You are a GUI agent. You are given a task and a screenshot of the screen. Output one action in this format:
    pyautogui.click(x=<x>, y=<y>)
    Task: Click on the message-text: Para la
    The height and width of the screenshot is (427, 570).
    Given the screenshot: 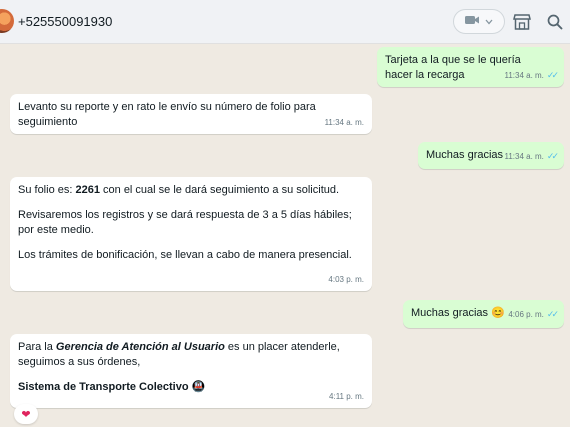 What is the action you would take?
    pyautogui.click(x=37, y=347)
    